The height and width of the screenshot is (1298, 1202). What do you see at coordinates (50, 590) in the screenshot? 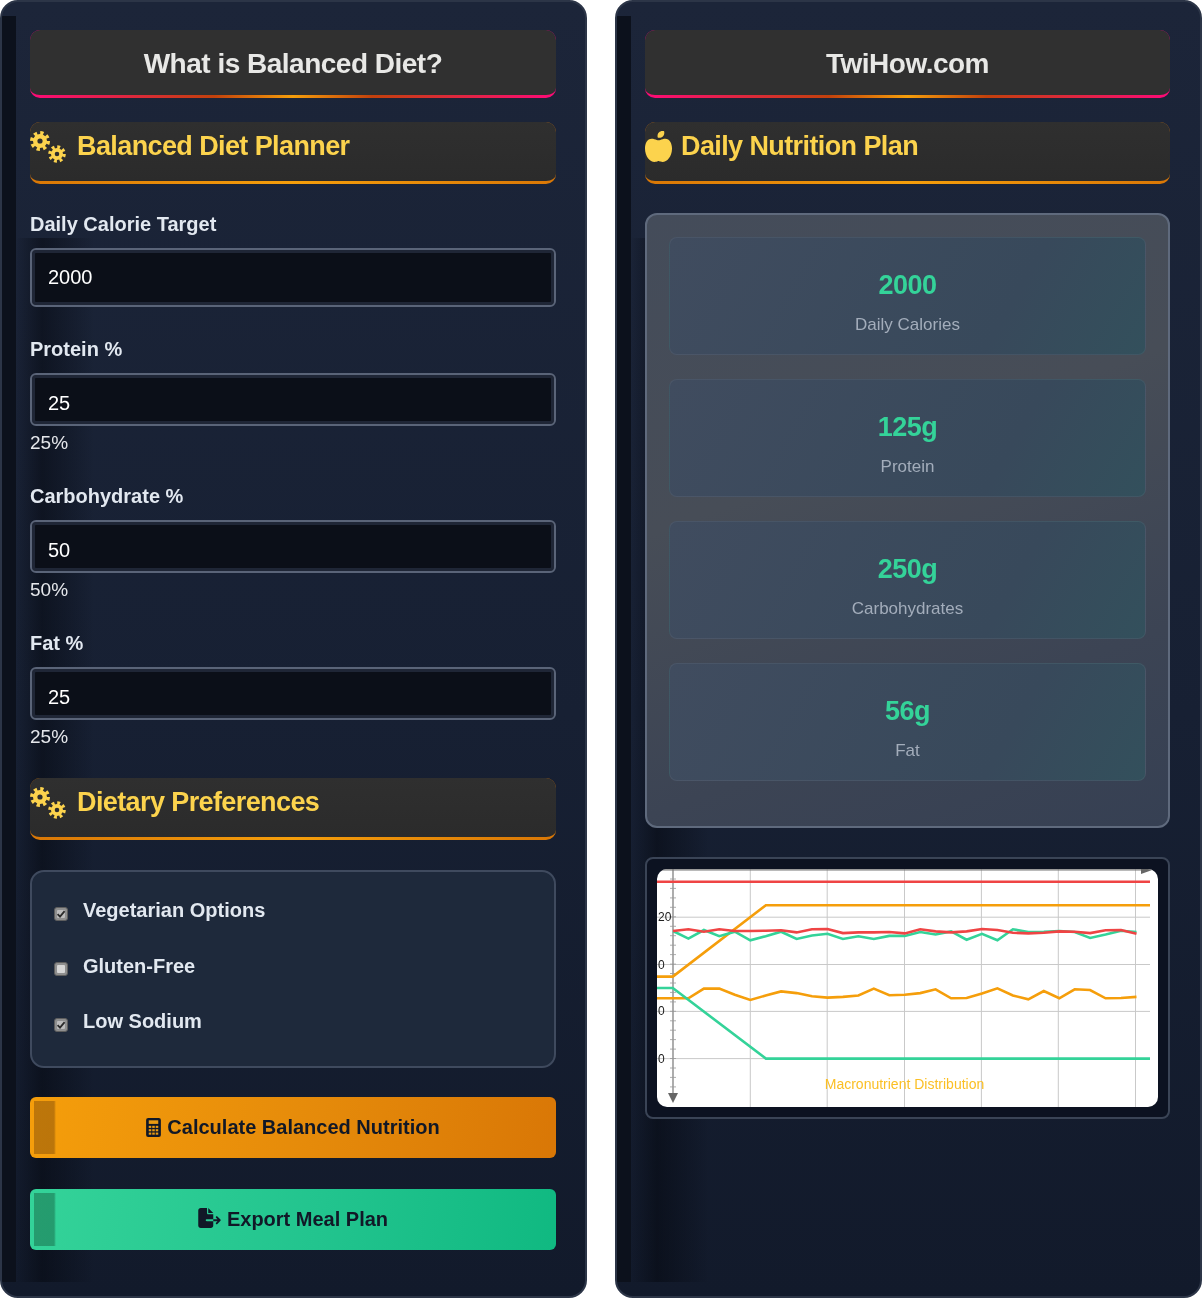
I see `percent-reading: 50%` at bounding box center [50, 590].